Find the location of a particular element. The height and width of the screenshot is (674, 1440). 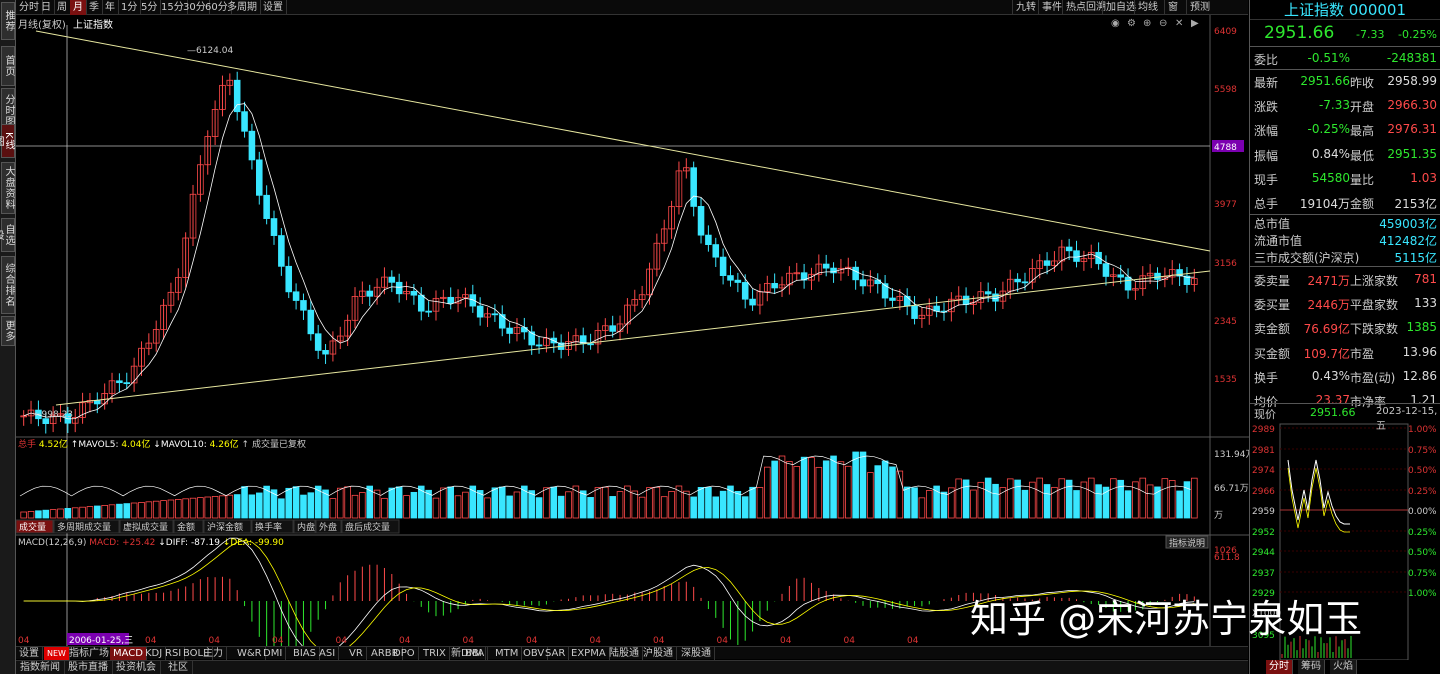

quote-label-2: 量比 is located at coordinates (1362, 179).